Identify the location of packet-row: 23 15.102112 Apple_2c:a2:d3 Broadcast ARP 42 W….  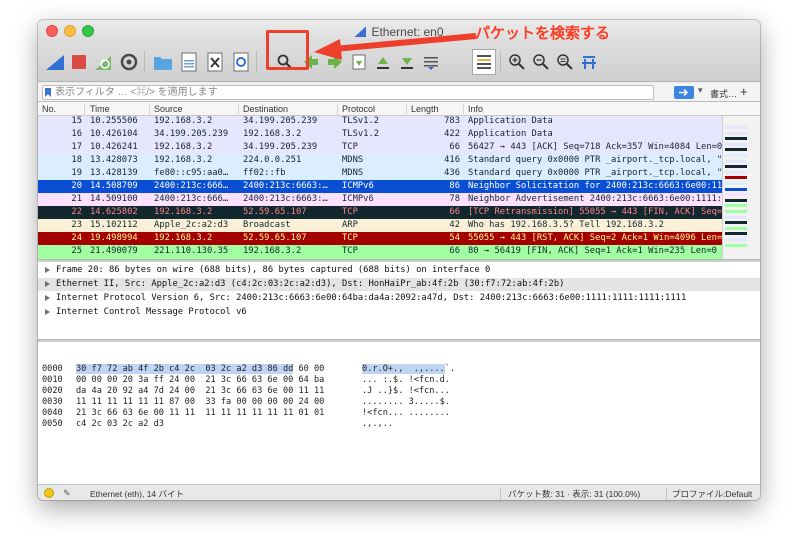
(380, 225).